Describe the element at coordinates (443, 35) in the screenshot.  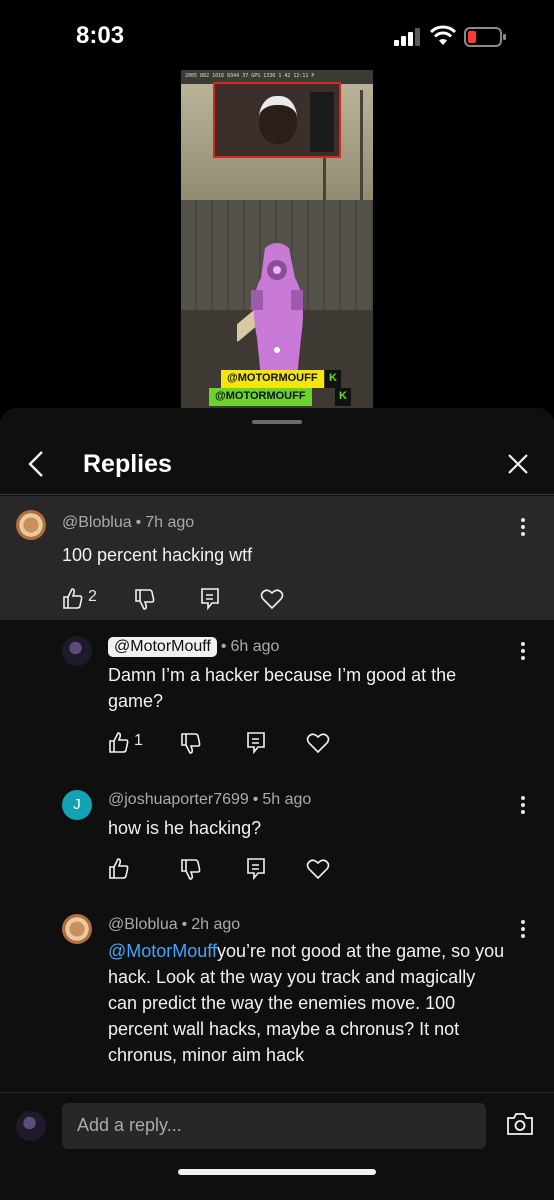
I see `wifi-icon` at that location.